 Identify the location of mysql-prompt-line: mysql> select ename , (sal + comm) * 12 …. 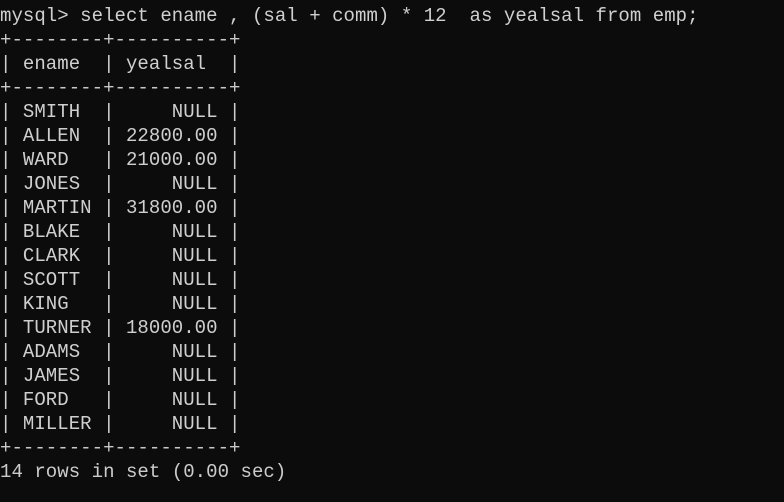
(349, 16).